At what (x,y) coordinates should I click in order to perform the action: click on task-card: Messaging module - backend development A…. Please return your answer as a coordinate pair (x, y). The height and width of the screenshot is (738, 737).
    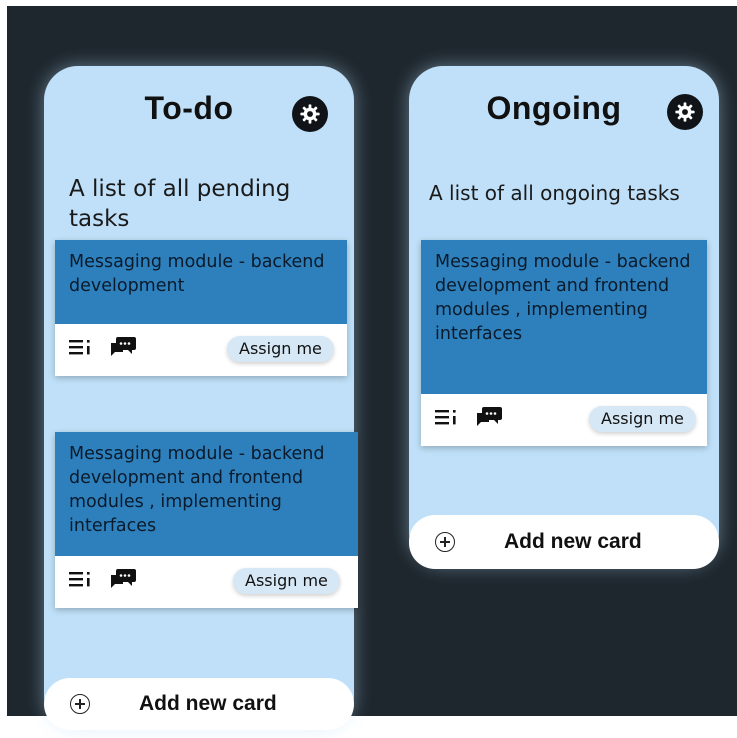
    Looking at the image, I should click on (201, 308).